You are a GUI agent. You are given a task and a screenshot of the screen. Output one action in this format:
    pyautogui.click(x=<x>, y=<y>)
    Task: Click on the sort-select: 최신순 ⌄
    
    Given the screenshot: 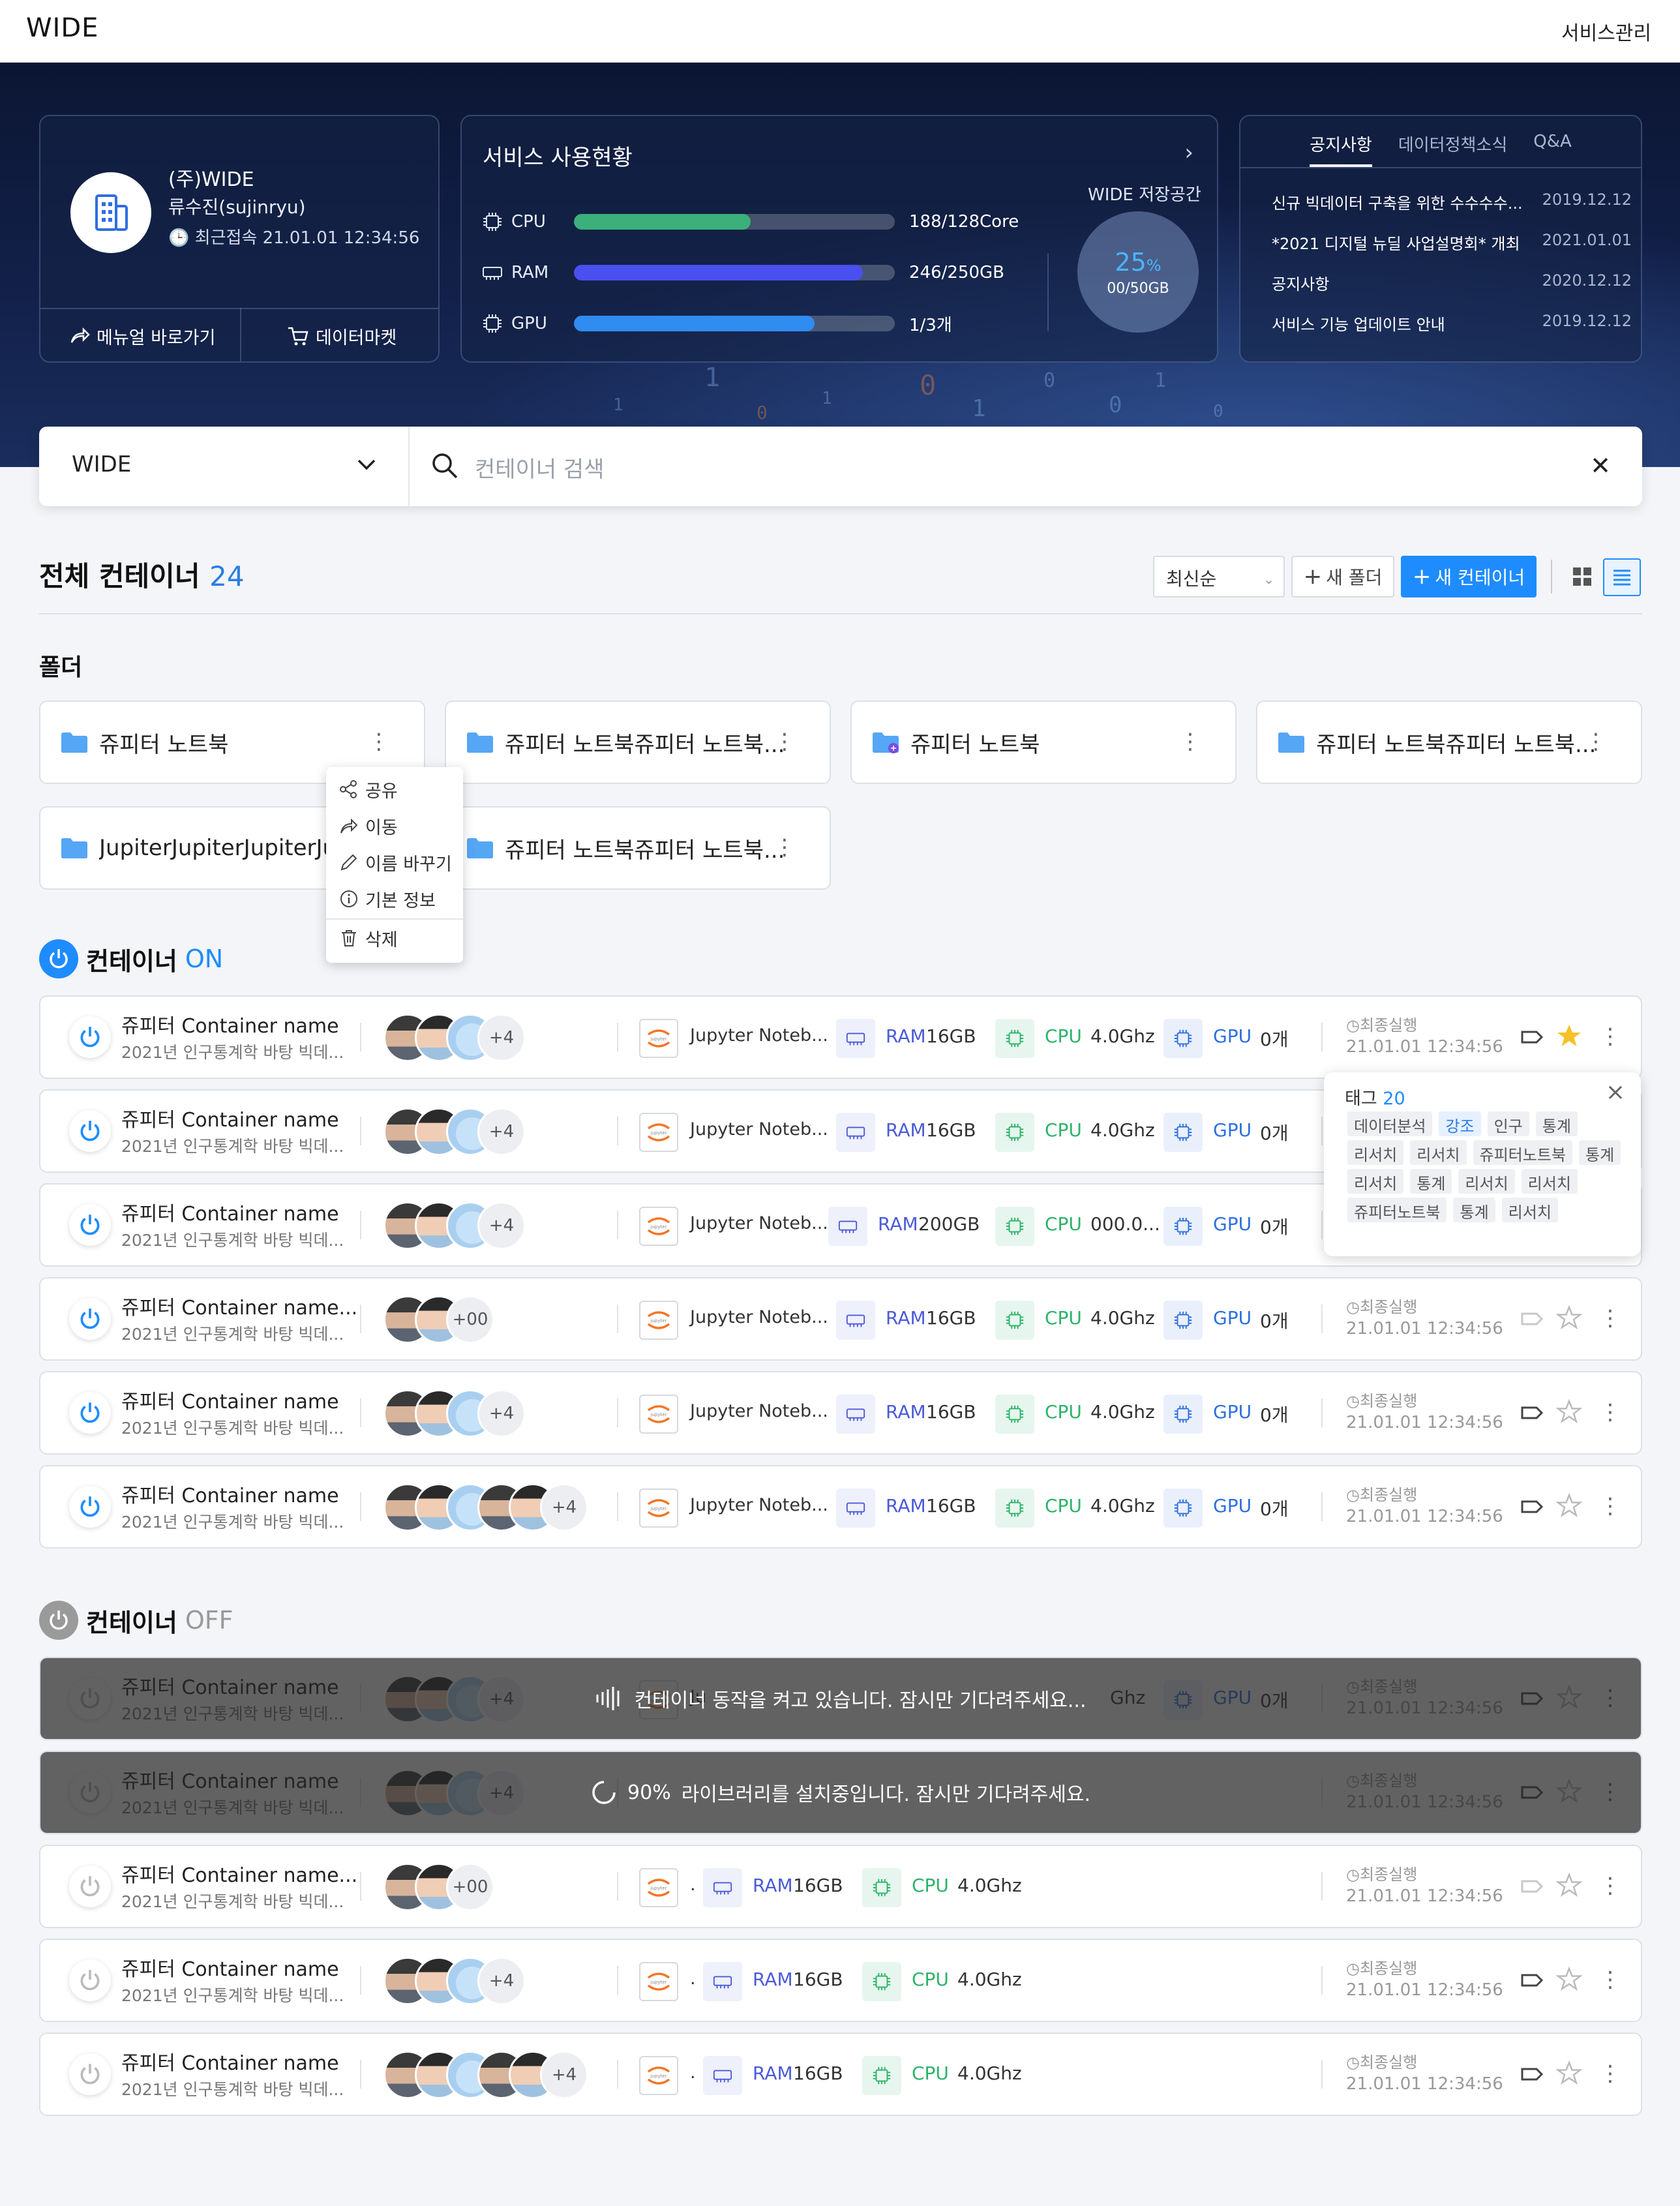 What is the action you would take?
    pyautogui.click(x=1219, y=576)
    